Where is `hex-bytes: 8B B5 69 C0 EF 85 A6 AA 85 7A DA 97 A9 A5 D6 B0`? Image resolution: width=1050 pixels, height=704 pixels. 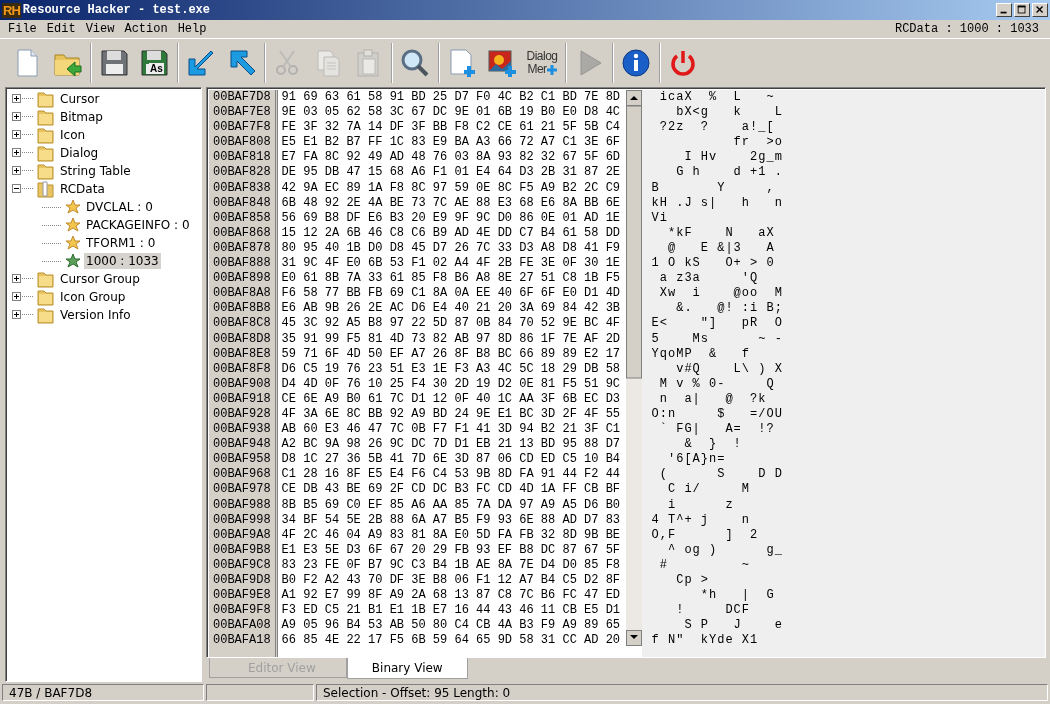
hex-bytes: 8B B5 69 C0 EF 85 A6 AA 85 7A DA 97 A9 A5 D6 B0 is located at coordinates (451, 505).